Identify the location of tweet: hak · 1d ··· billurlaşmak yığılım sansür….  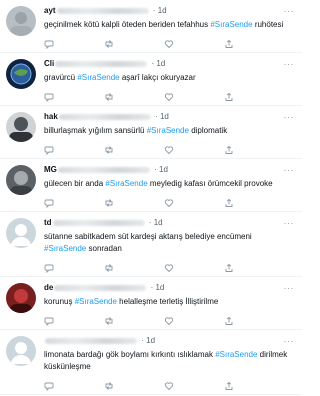
(151, 132).